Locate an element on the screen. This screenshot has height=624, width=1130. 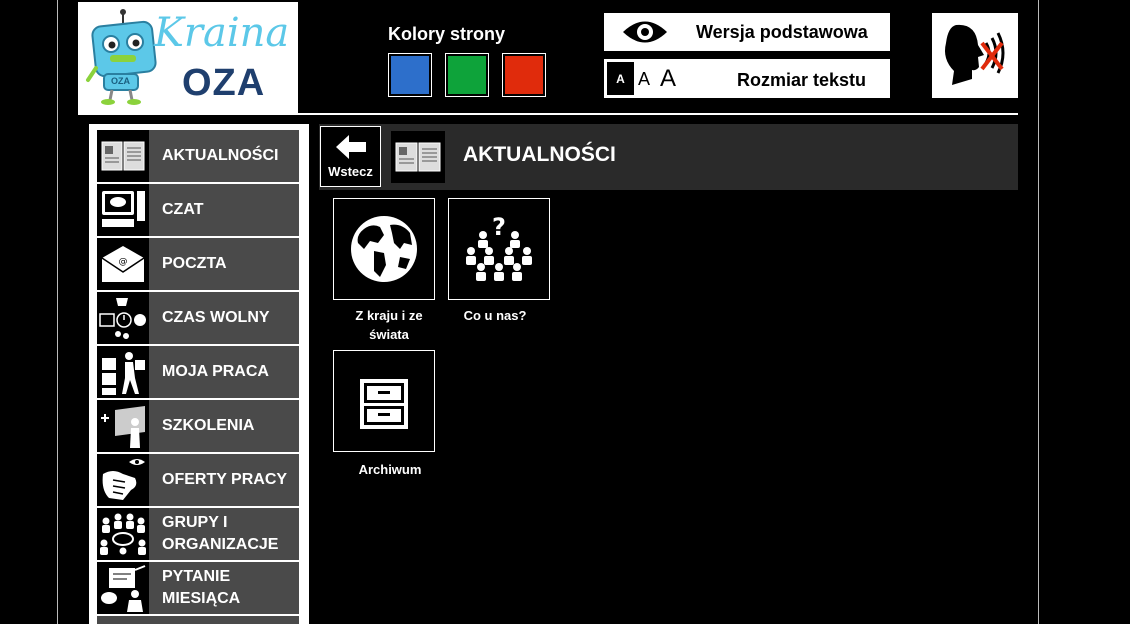
speech-off-icon is located at coordinates (975, 54).